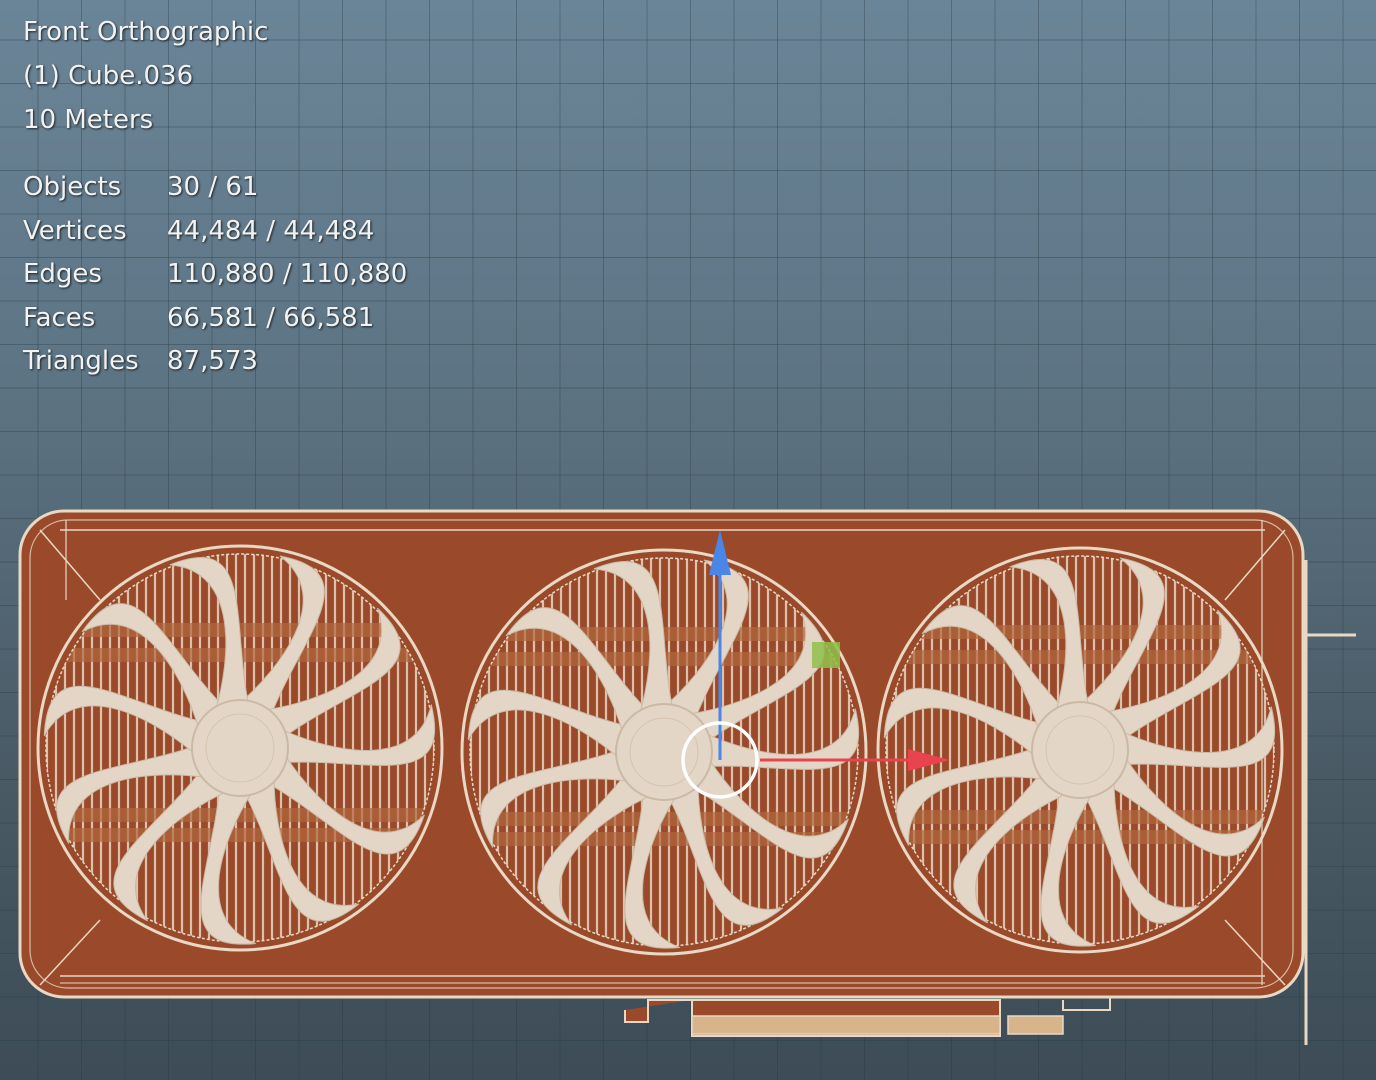  What do you see at coordinates (1035, 1025) in the screenshot?
I see `pcie-edge-connector-short` at bounding box center [1035, 1025].